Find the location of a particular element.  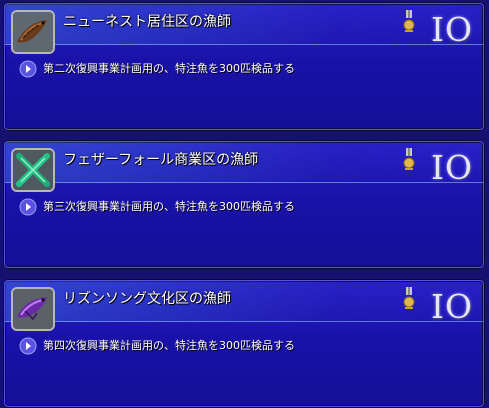

objective-row: 第二次復興事業計画用の、特注魚を300匹検品する is located at coordinates (246, 70).